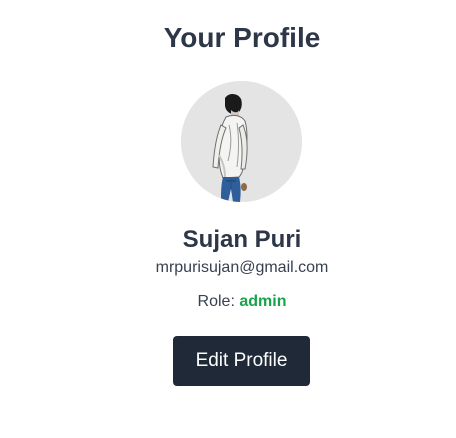 Image resolution: width=456 pixels, height=438 pixels. Describe the element at coordinates (263, 301) in the screenshot. I see `role-value: admin` at that location.